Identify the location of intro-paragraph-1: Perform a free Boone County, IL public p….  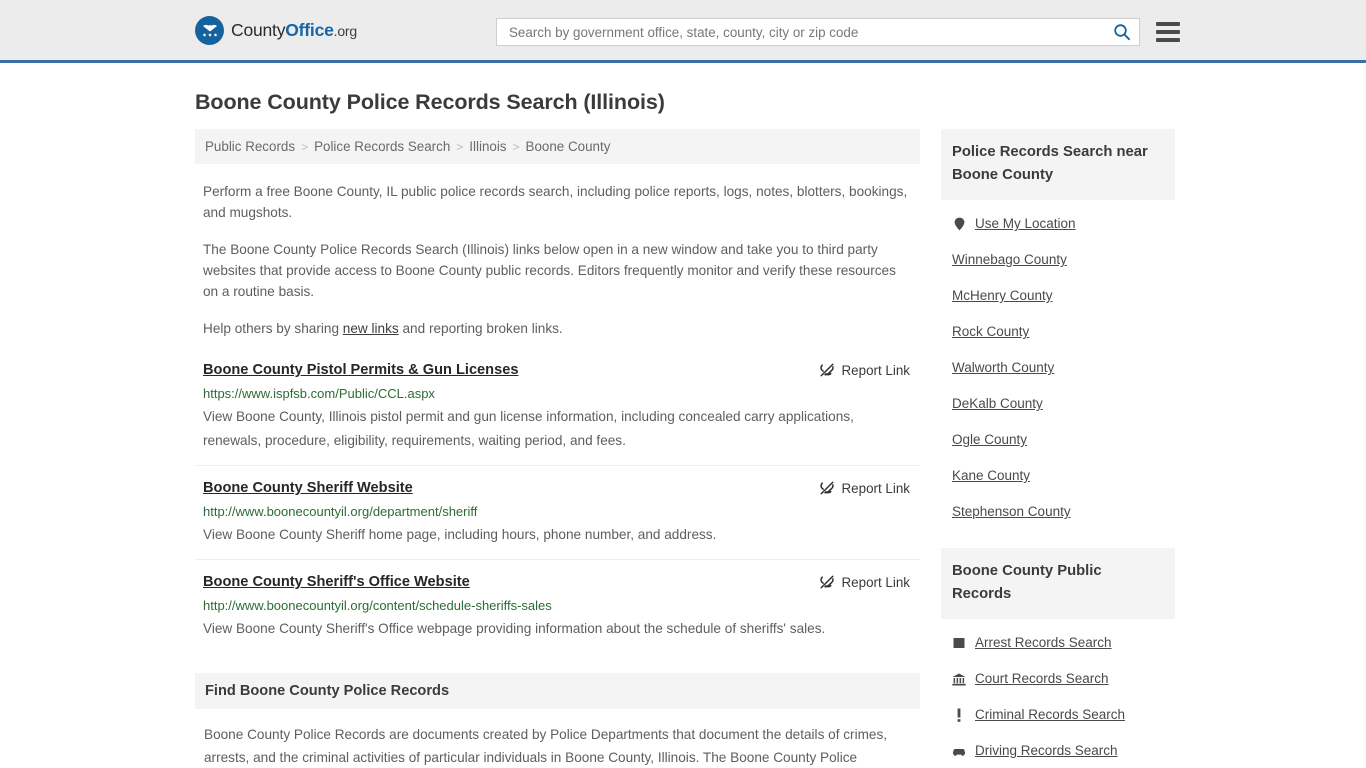
(555, 202).